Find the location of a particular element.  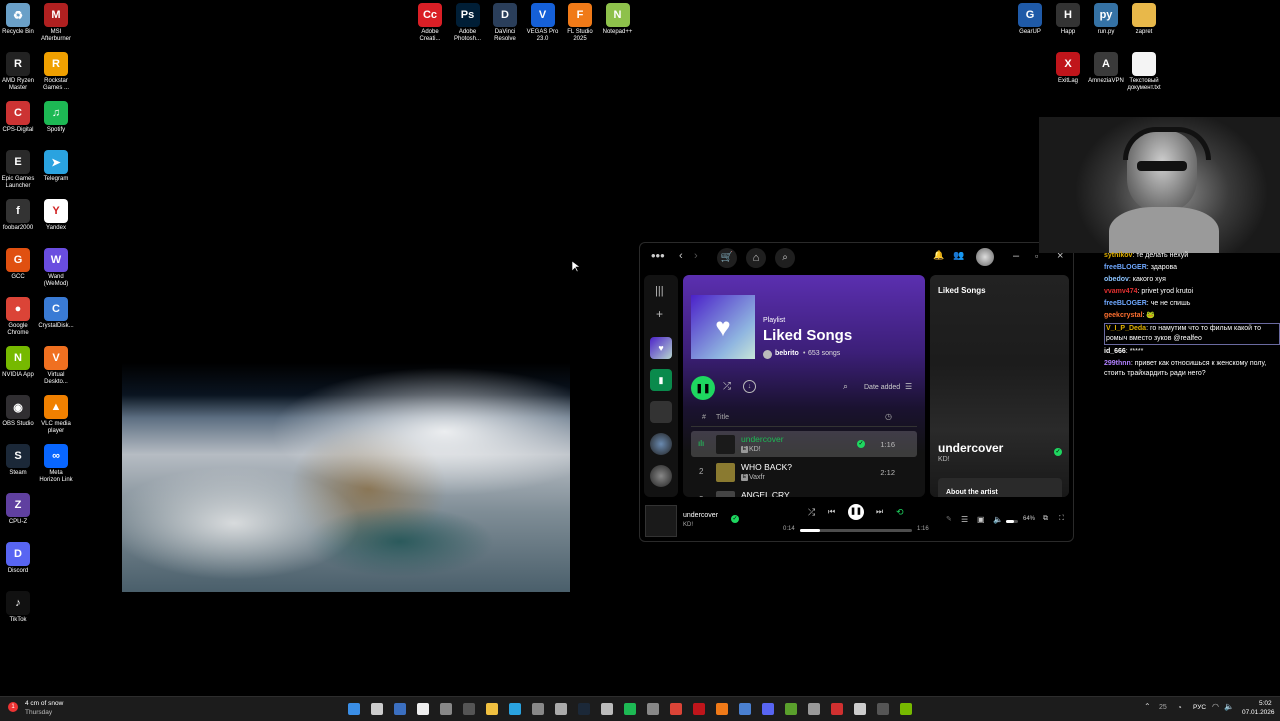

player-saved-check-icon: ✓ is located at coordinates (735, 519).